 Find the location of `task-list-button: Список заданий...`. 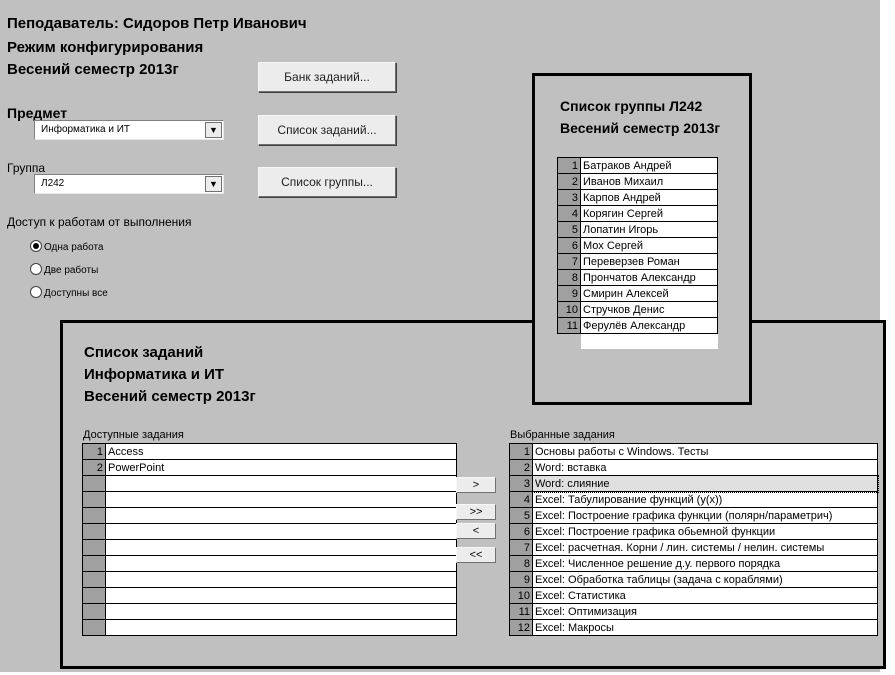

task-list-button: Список заданий... is located at coordinates (327, 130).